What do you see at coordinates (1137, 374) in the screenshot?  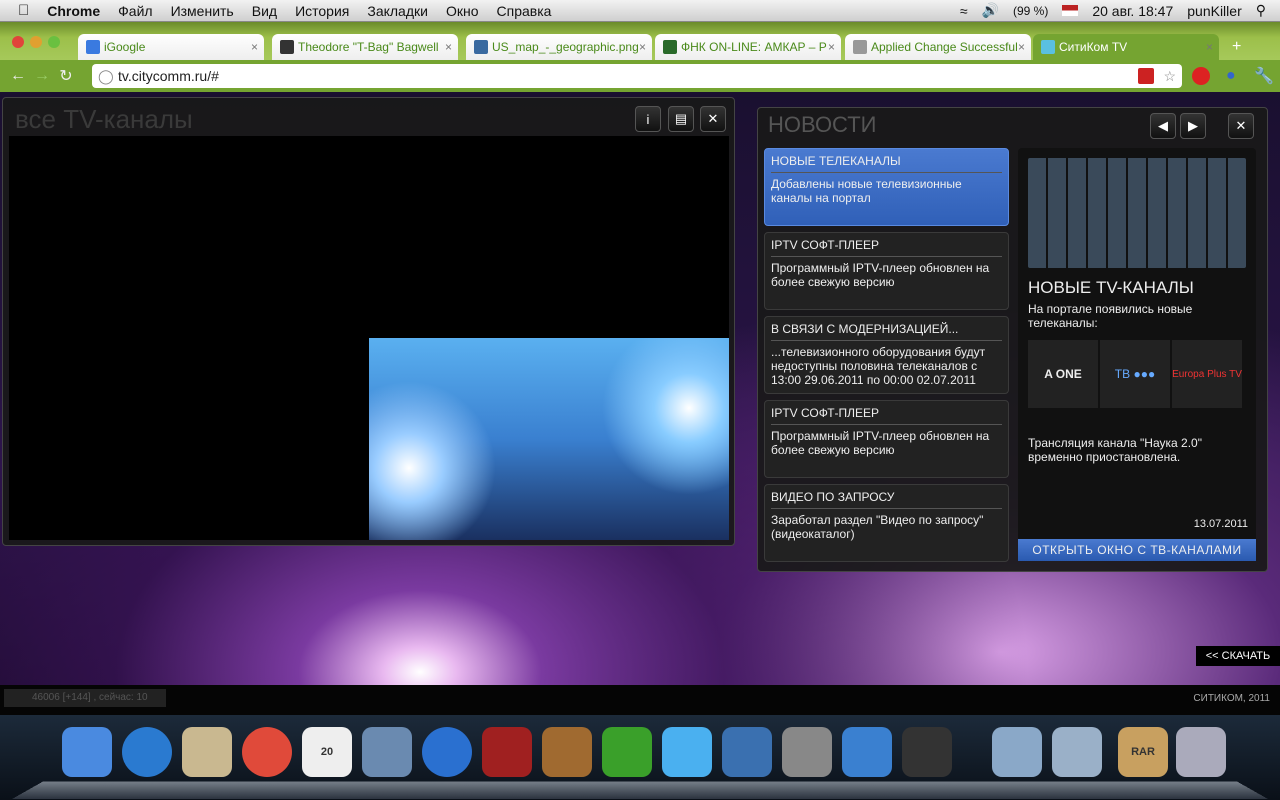 I see `channel-logos: A ONE ТВ ●●● Europa Plus TV` at bounding box center [1137, 374].